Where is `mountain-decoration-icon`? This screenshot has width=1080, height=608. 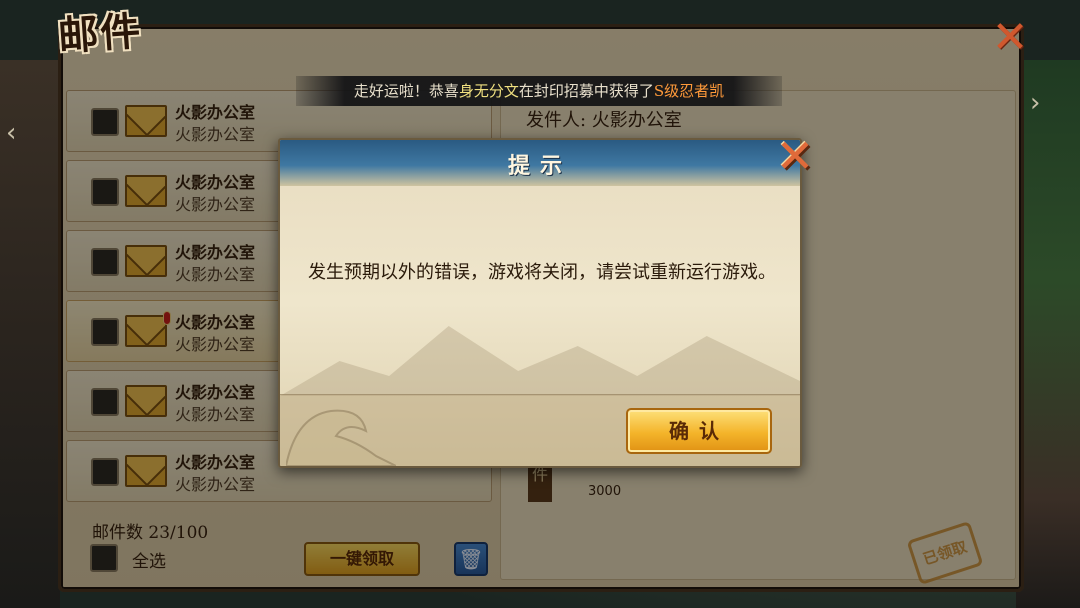
mountain-decoration-icon is located at coordinates (540, 361).